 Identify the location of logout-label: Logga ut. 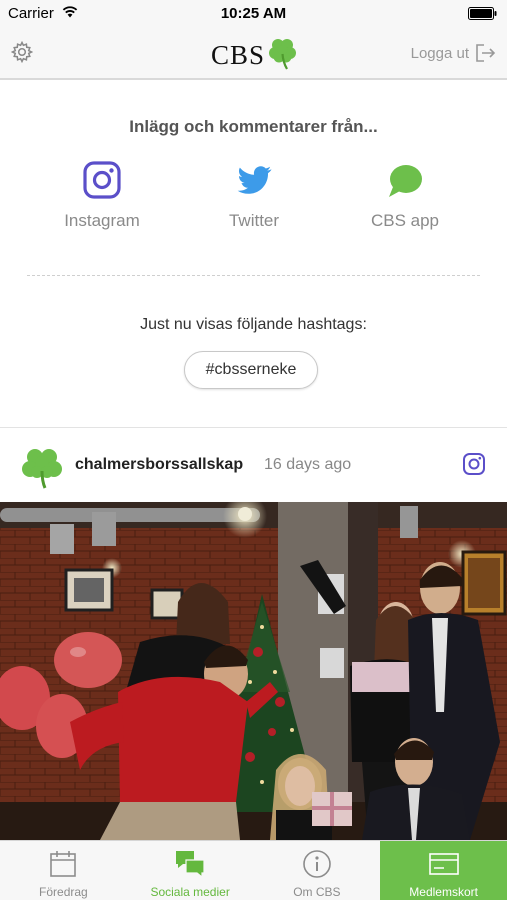
(439, 53).